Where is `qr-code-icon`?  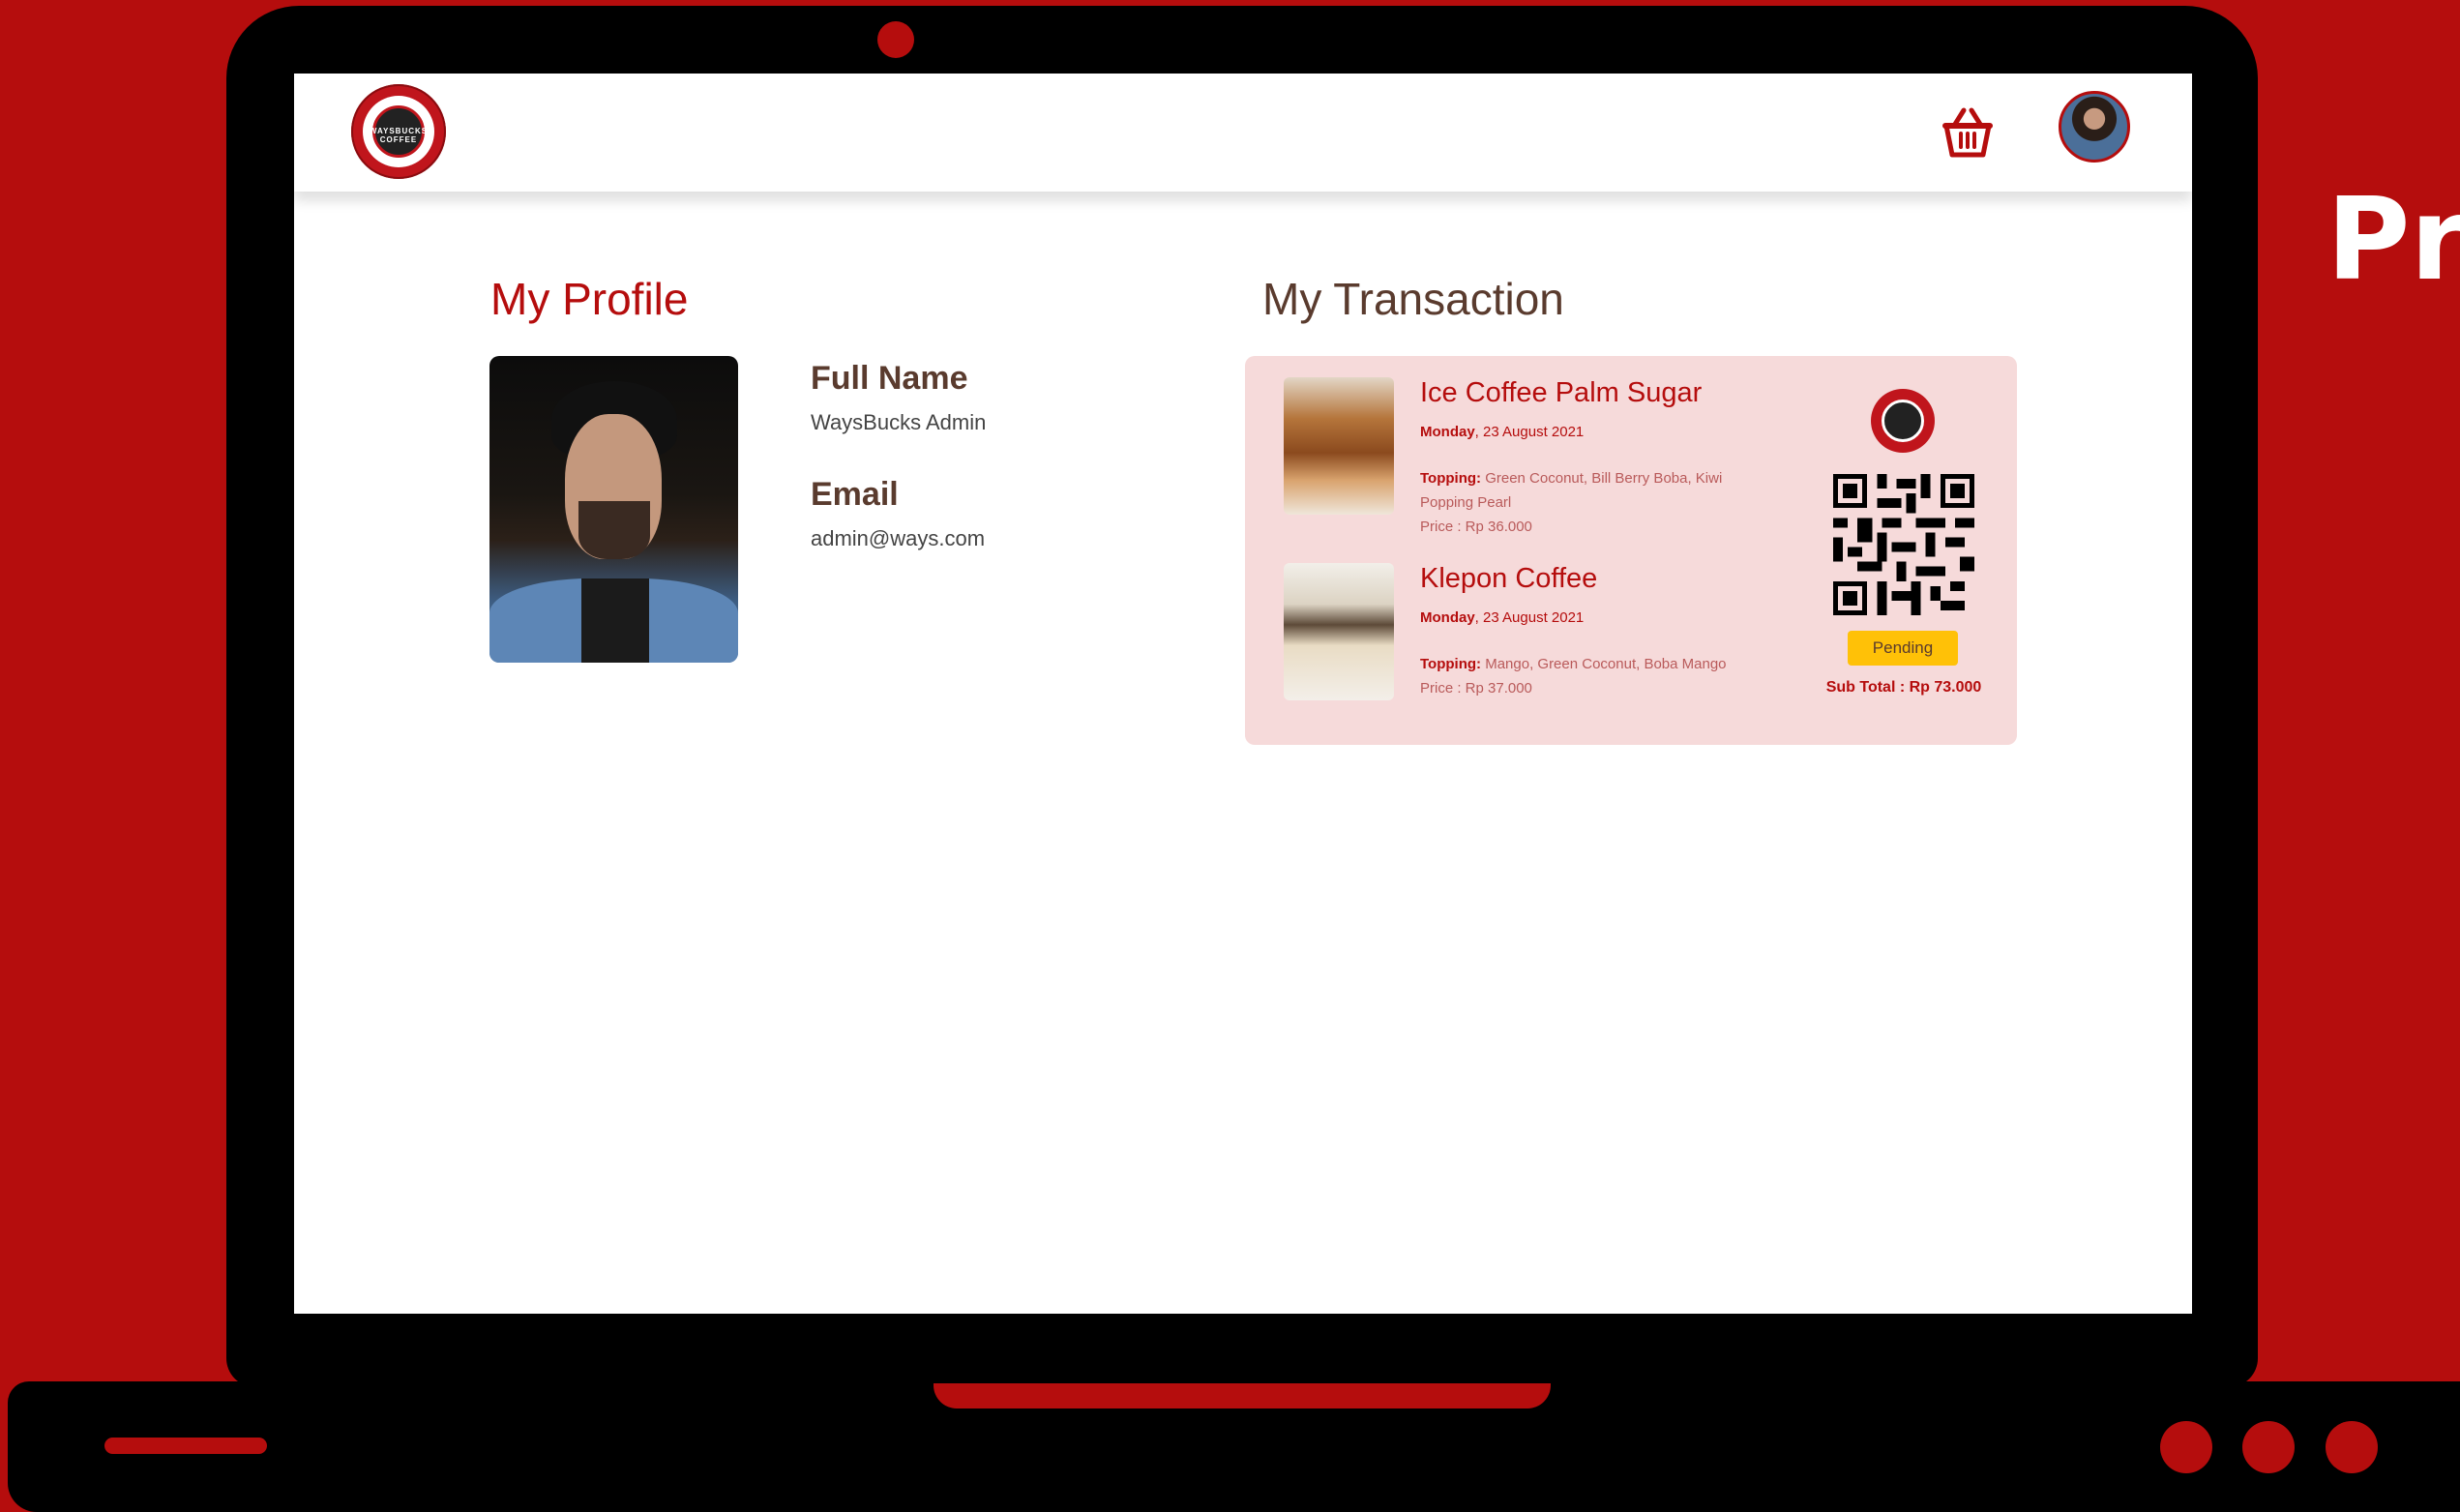 qr-code-icon is located at coordinates (1903, 544).